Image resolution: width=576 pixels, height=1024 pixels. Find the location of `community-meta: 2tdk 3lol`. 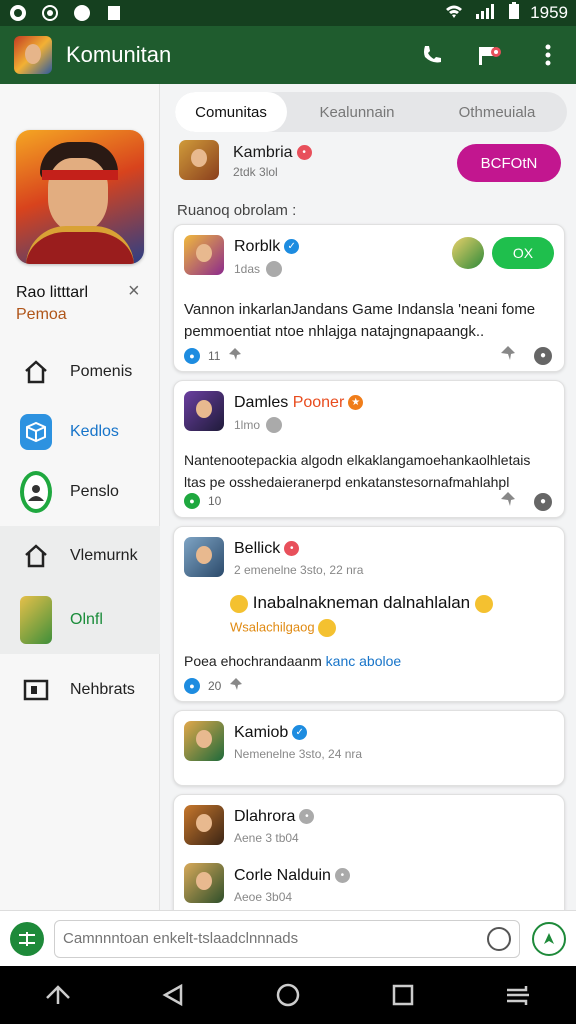

community-meta: 2tdk 3lol is located at coordinates (255, 172).